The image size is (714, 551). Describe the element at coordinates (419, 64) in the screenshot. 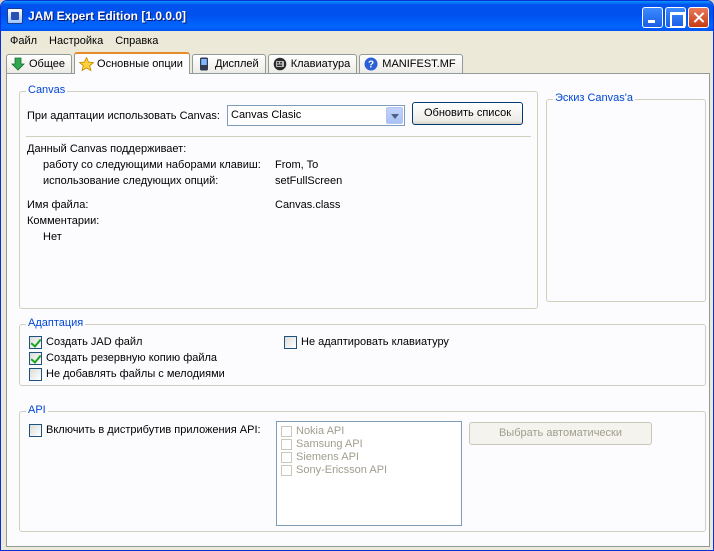

I see `tab-label: MANIFEST.MF` at that location.